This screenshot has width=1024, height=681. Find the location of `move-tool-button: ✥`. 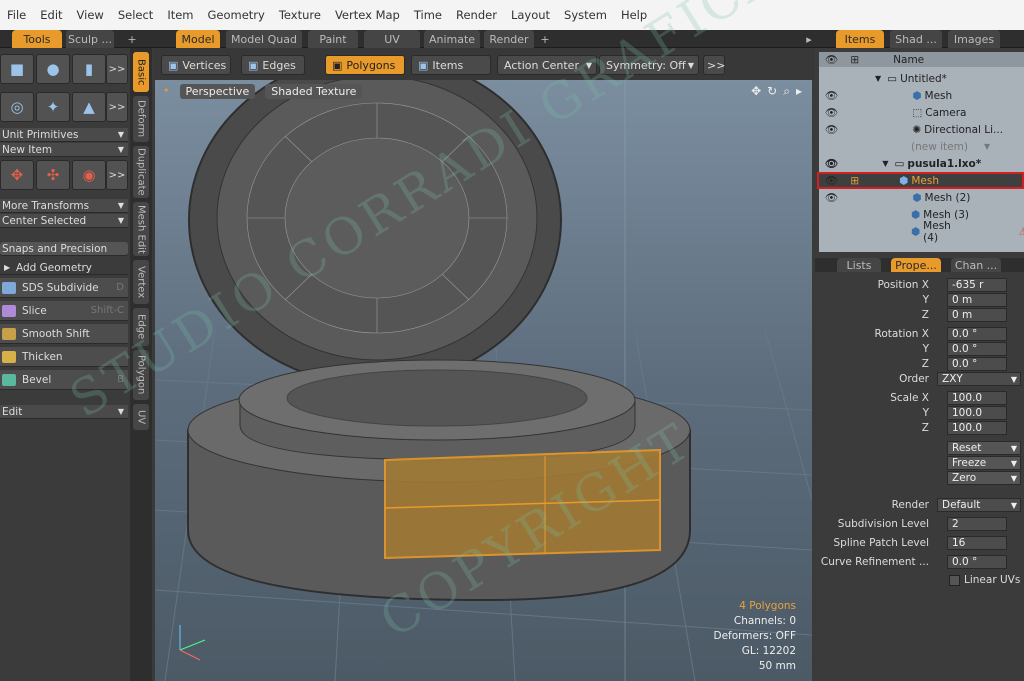

move-tool-button: ✥ is located at coordinates (17, 175).